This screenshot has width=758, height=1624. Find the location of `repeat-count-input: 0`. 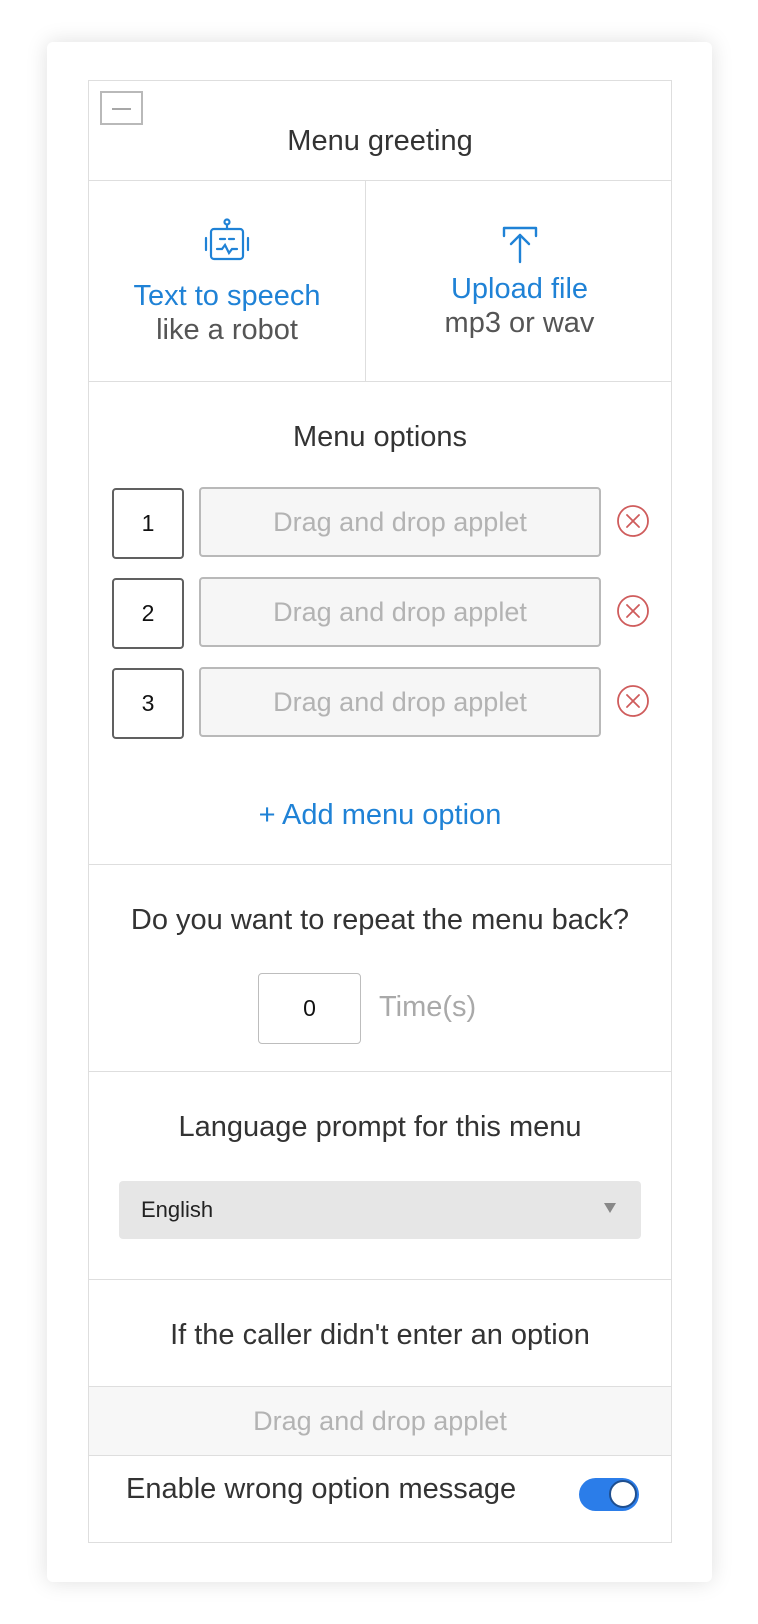

repeat-count-input: 0 is located at coordinates (309, 1008).